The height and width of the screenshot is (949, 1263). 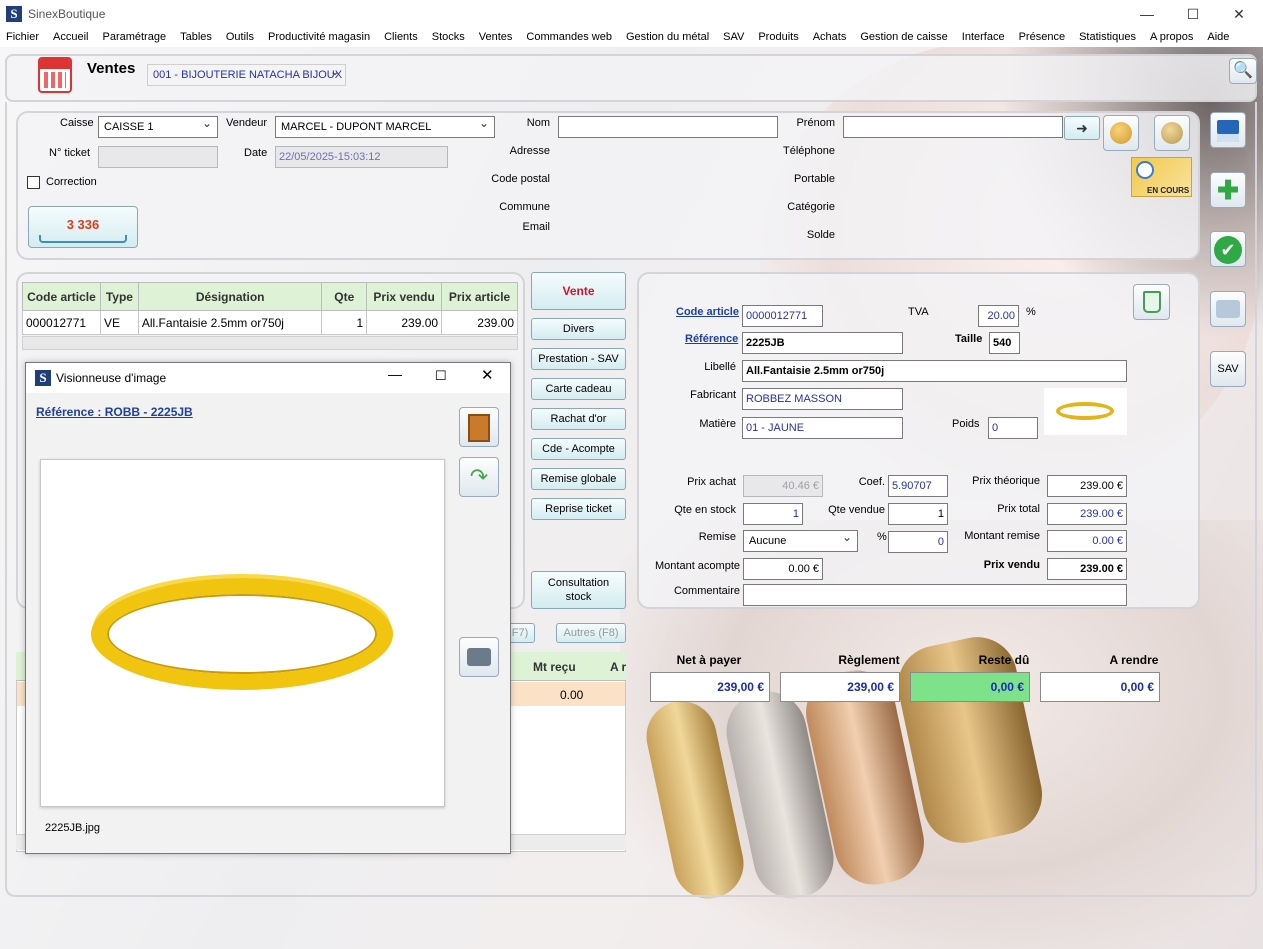 What do you see at coordinates (820, 235) in the screenshot?
I see `solde-label: Solde` at bounding box center [820, 235].